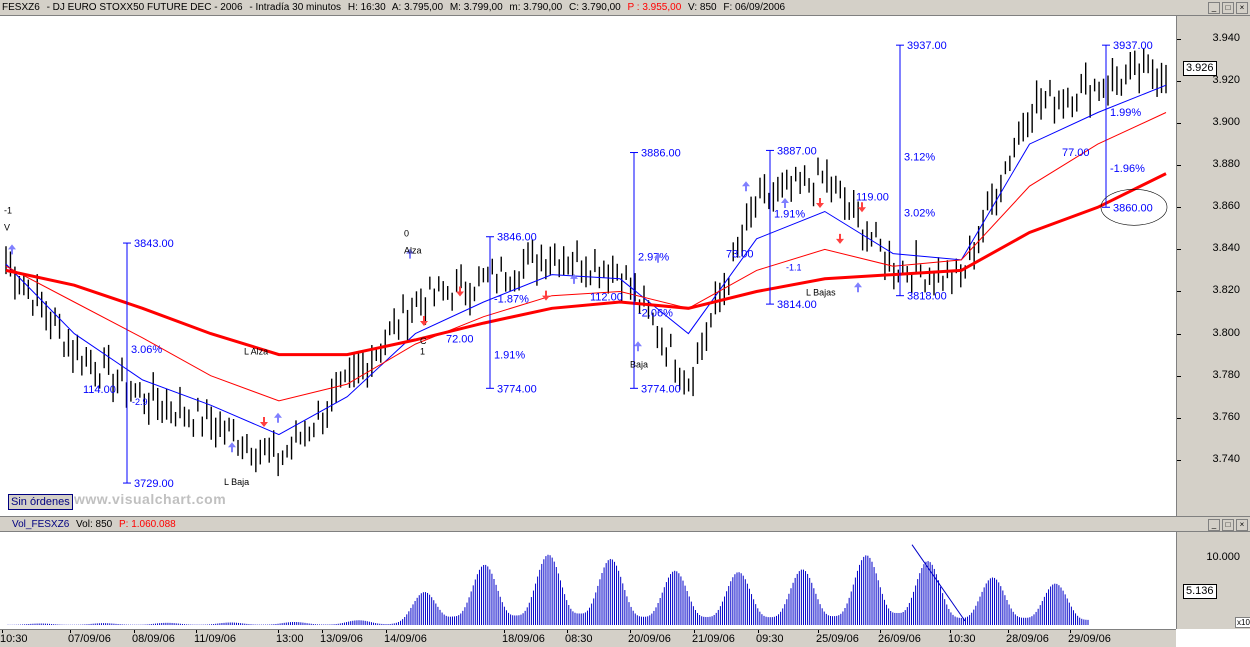  Describe the element at coordinates (1242, 622) in the screenshot. I see `scale-badge: x10` at that location.